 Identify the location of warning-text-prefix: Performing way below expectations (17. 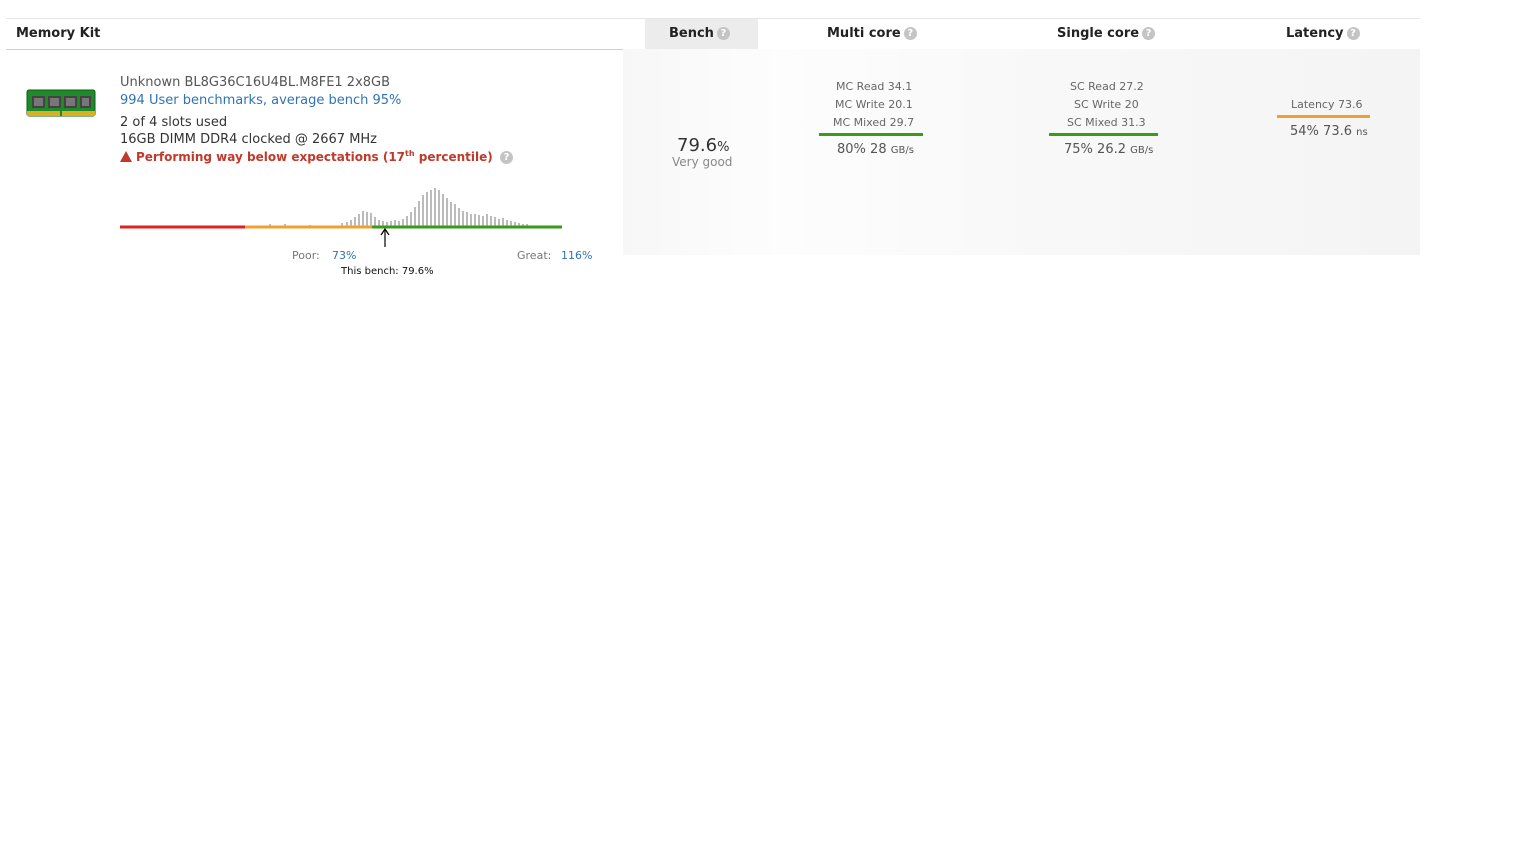
(271, 157).